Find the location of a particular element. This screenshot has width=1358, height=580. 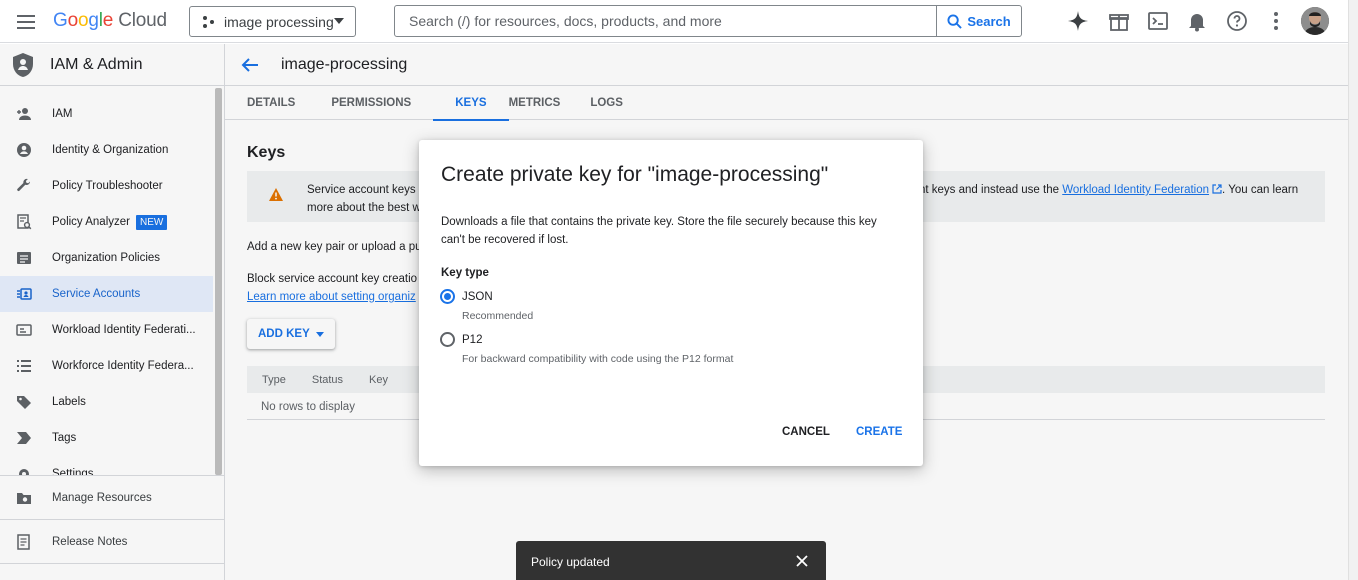

tab-logs: LOGS is located at coordinates (605, 103).